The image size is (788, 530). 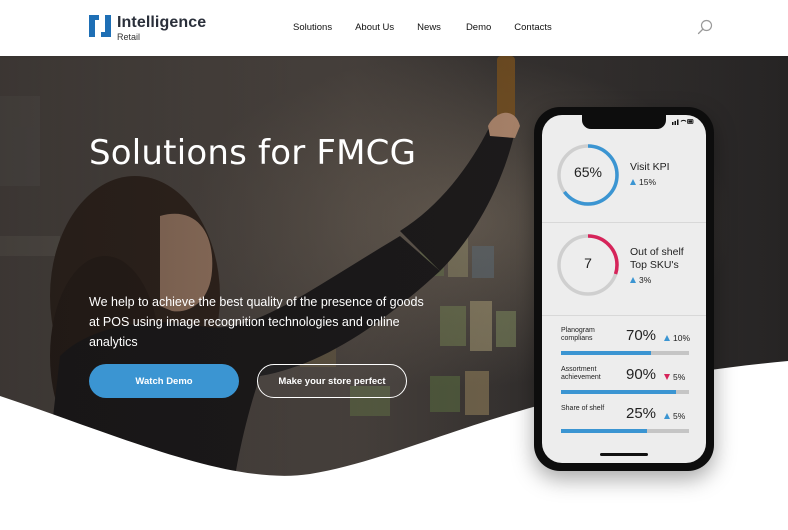 I want to click on status-icons, so click(x=683, y=122).